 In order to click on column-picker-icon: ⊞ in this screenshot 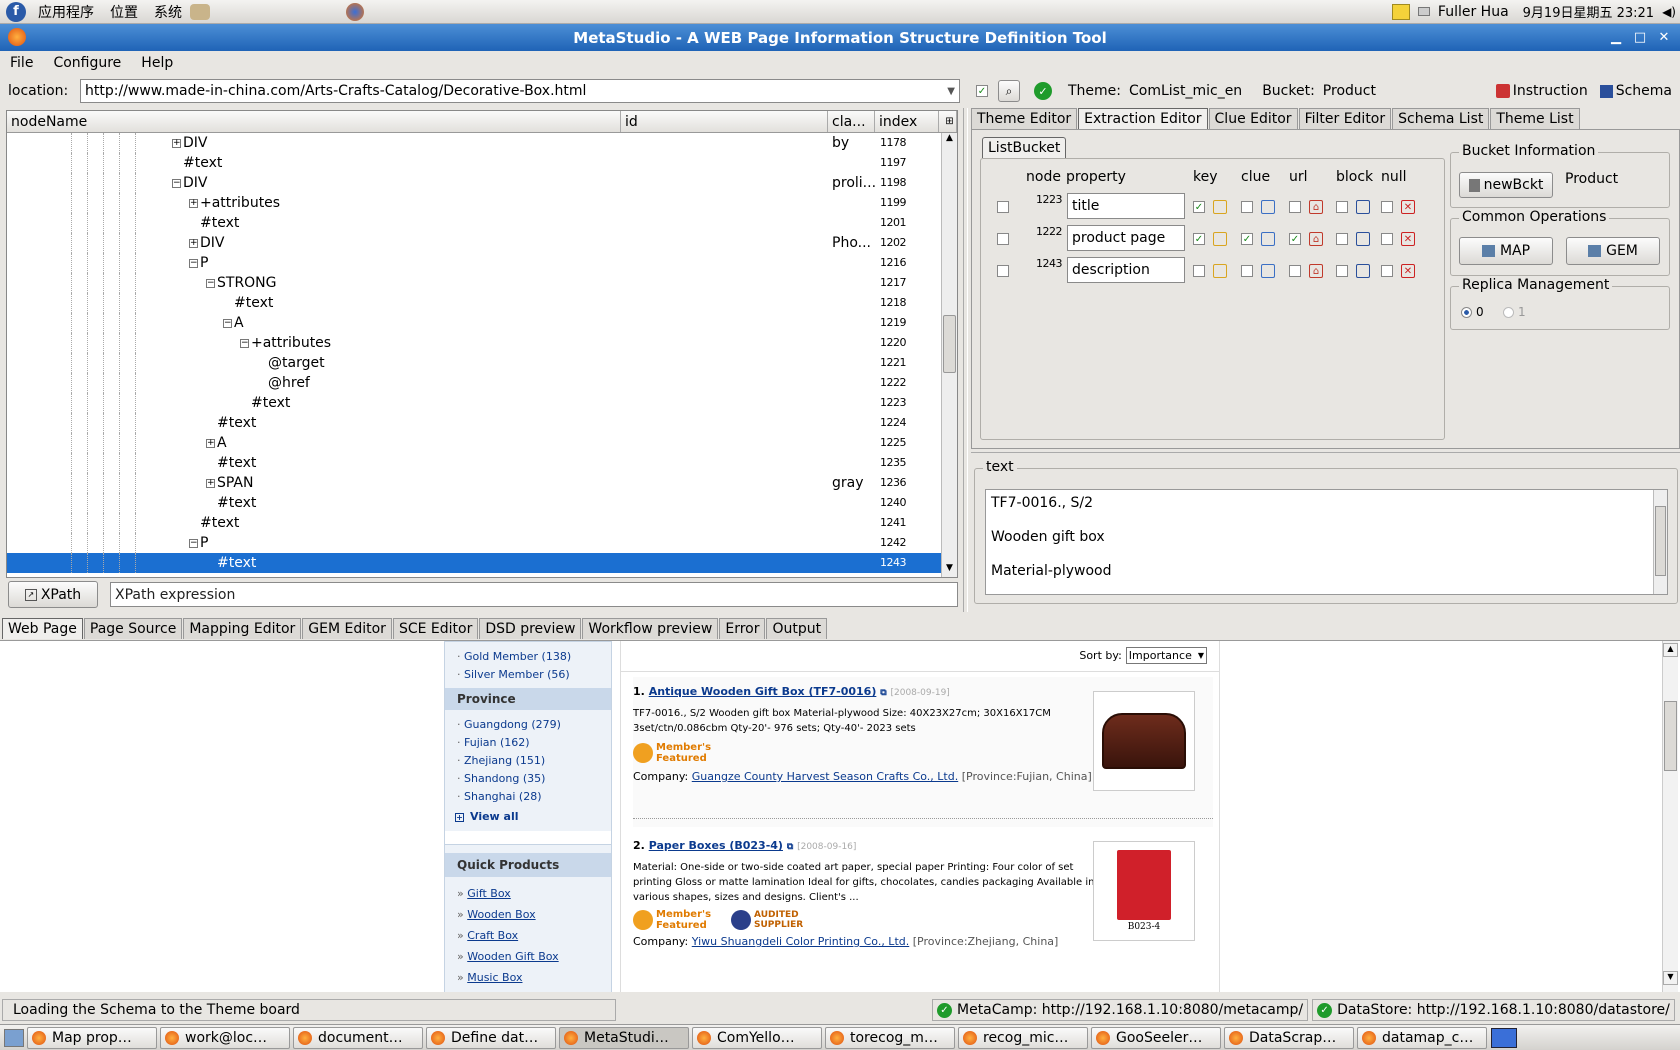, I will do `click(948, 121)`.